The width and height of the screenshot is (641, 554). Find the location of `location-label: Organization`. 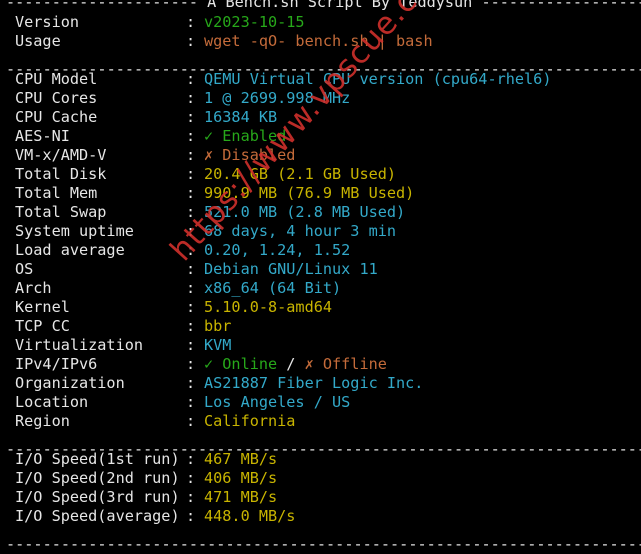

location-label: Organization is located at coordinates (70, 383).